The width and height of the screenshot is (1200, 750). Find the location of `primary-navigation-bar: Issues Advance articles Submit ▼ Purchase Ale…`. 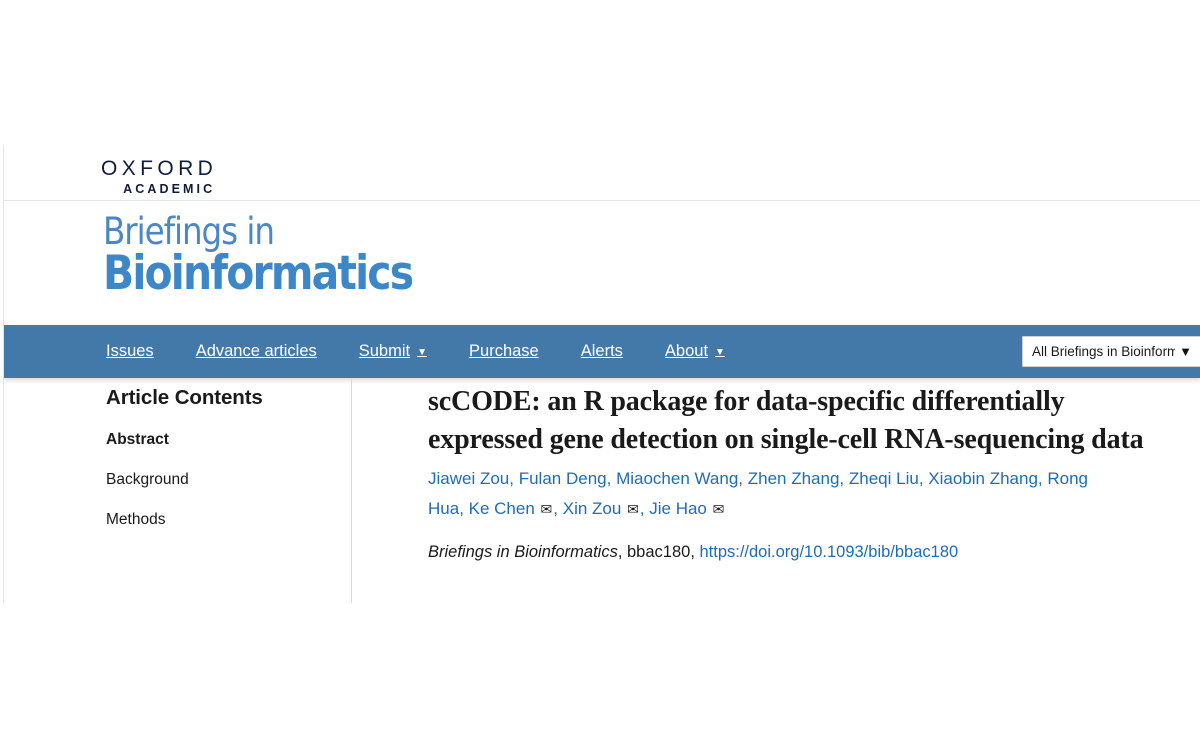

primary-navigation-bar: Issues Advance articles Submit ▼ Purchase Ale… is located at coordinates (602, 351).